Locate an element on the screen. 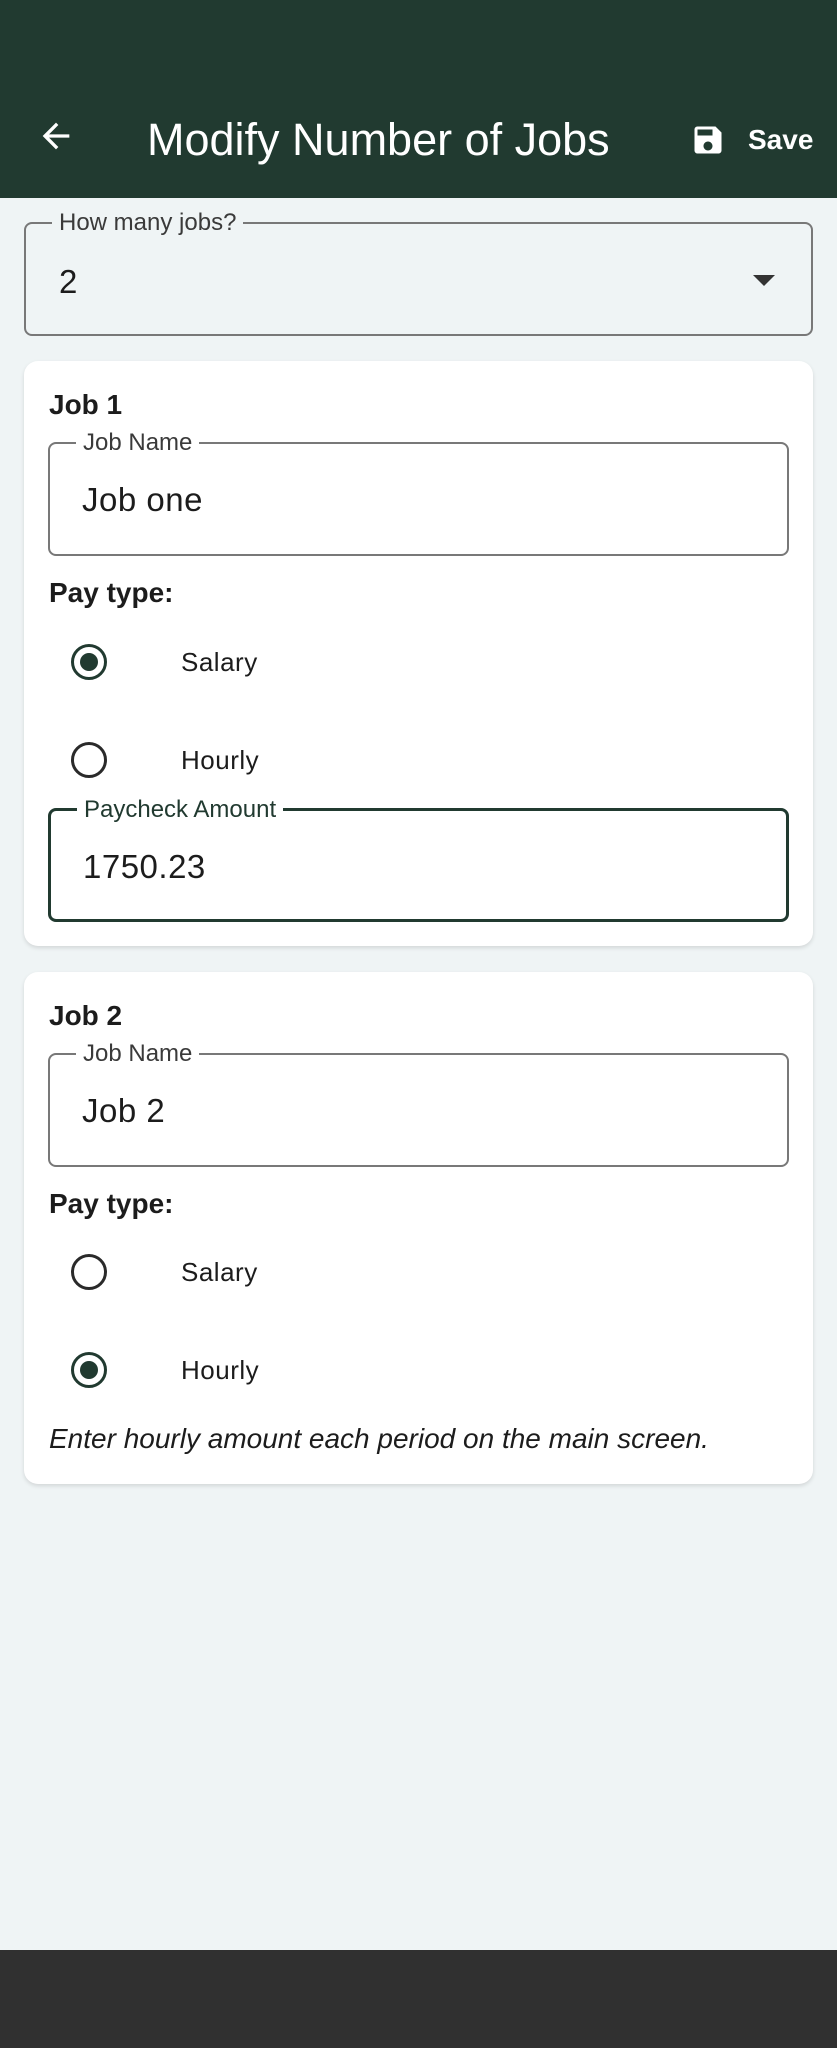 Image resolution: width=837 pixels, height=2048 pixels. save-button: Save is located at coordinates (751, 140).